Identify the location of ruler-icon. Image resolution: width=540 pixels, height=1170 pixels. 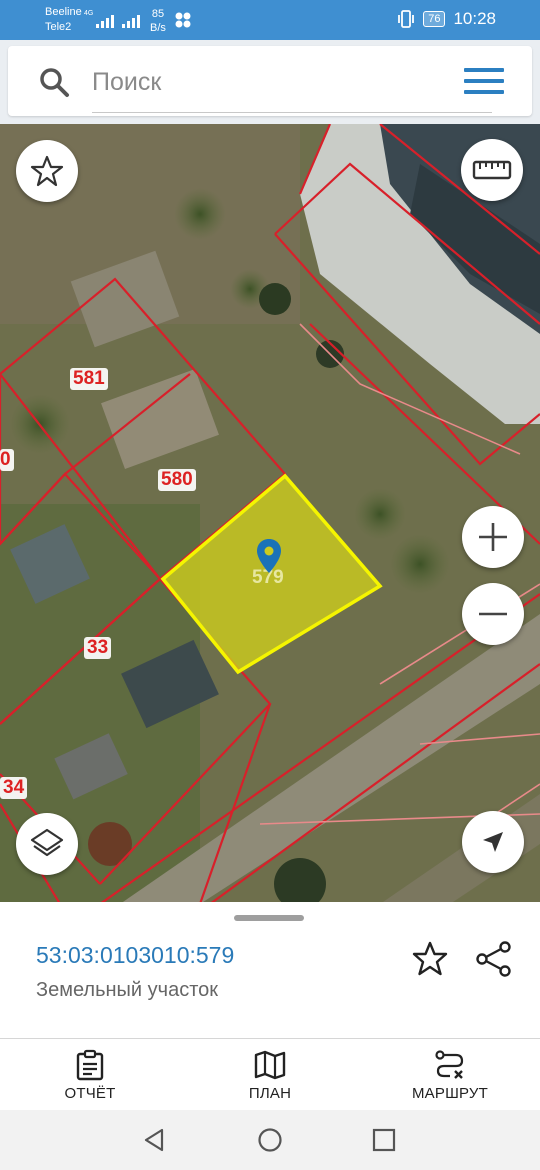
(492, 170).